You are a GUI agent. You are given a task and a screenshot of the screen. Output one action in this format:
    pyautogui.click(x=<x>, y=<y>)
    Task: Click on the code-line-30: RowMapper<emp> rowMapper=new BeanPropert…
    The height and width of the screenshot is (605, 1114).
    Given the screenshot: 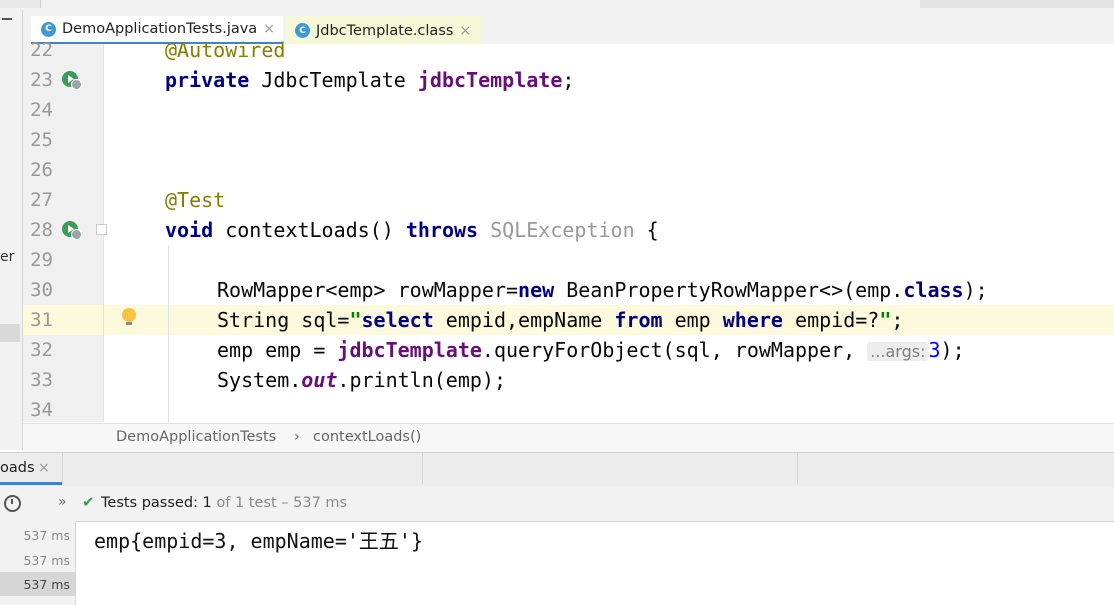 What is the action you would take?
    pyautogui.click(x=602, y=290)
    